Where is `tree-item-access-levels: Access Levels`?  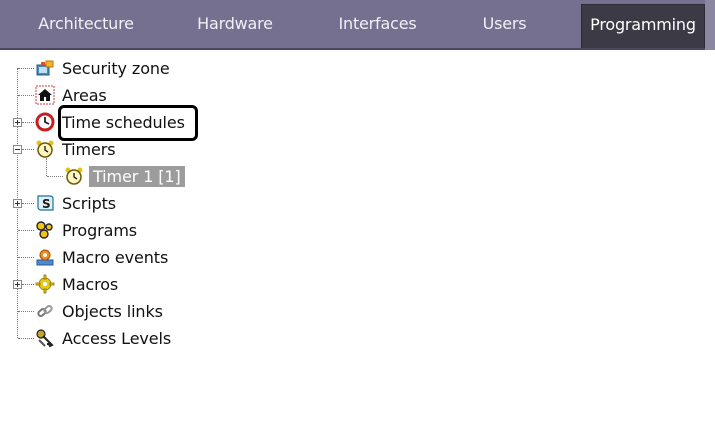
tree-item-access-levels: Access Levels is located at coordinates (103, 338).